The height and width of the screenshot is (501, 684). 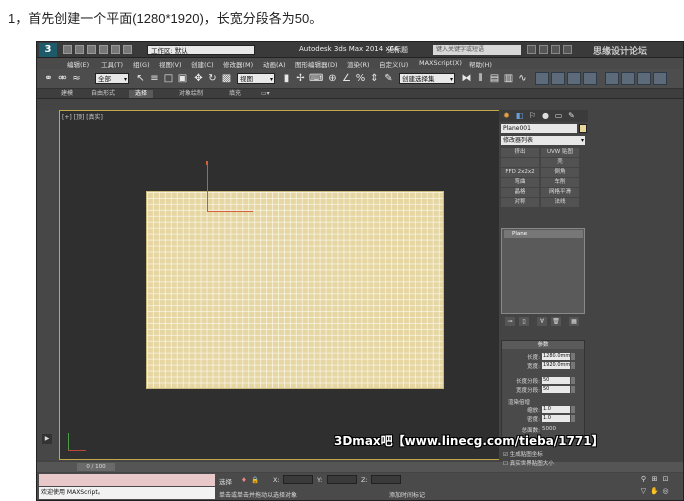 What do you see at coordinates (531, 49) in the screenshot?
I see `binoculars-icon` at bounding box center [531, 49].